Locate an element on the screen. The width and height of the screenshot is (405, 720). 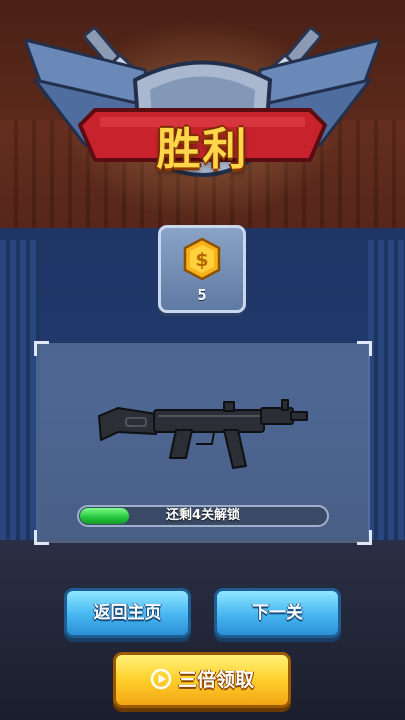
submachine-gun-icon is located at coordinates (203, 434).